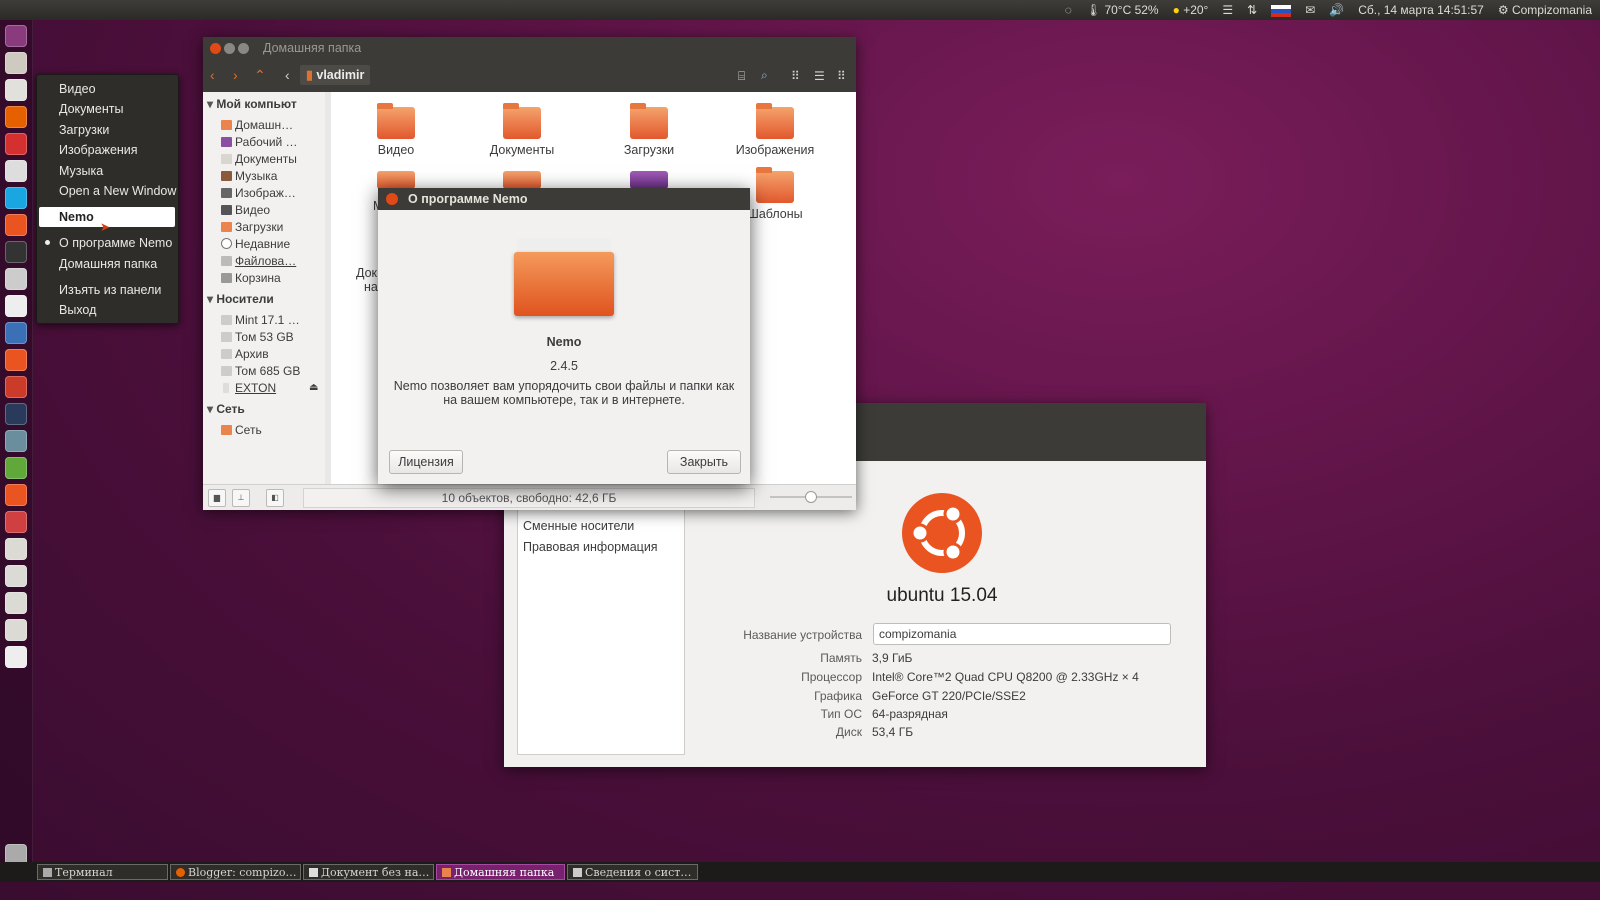  What do you see at coordinates (91, 109) in the screenshot?
I see `menu-item-documents: Документы` at bounding box center [91, 109].